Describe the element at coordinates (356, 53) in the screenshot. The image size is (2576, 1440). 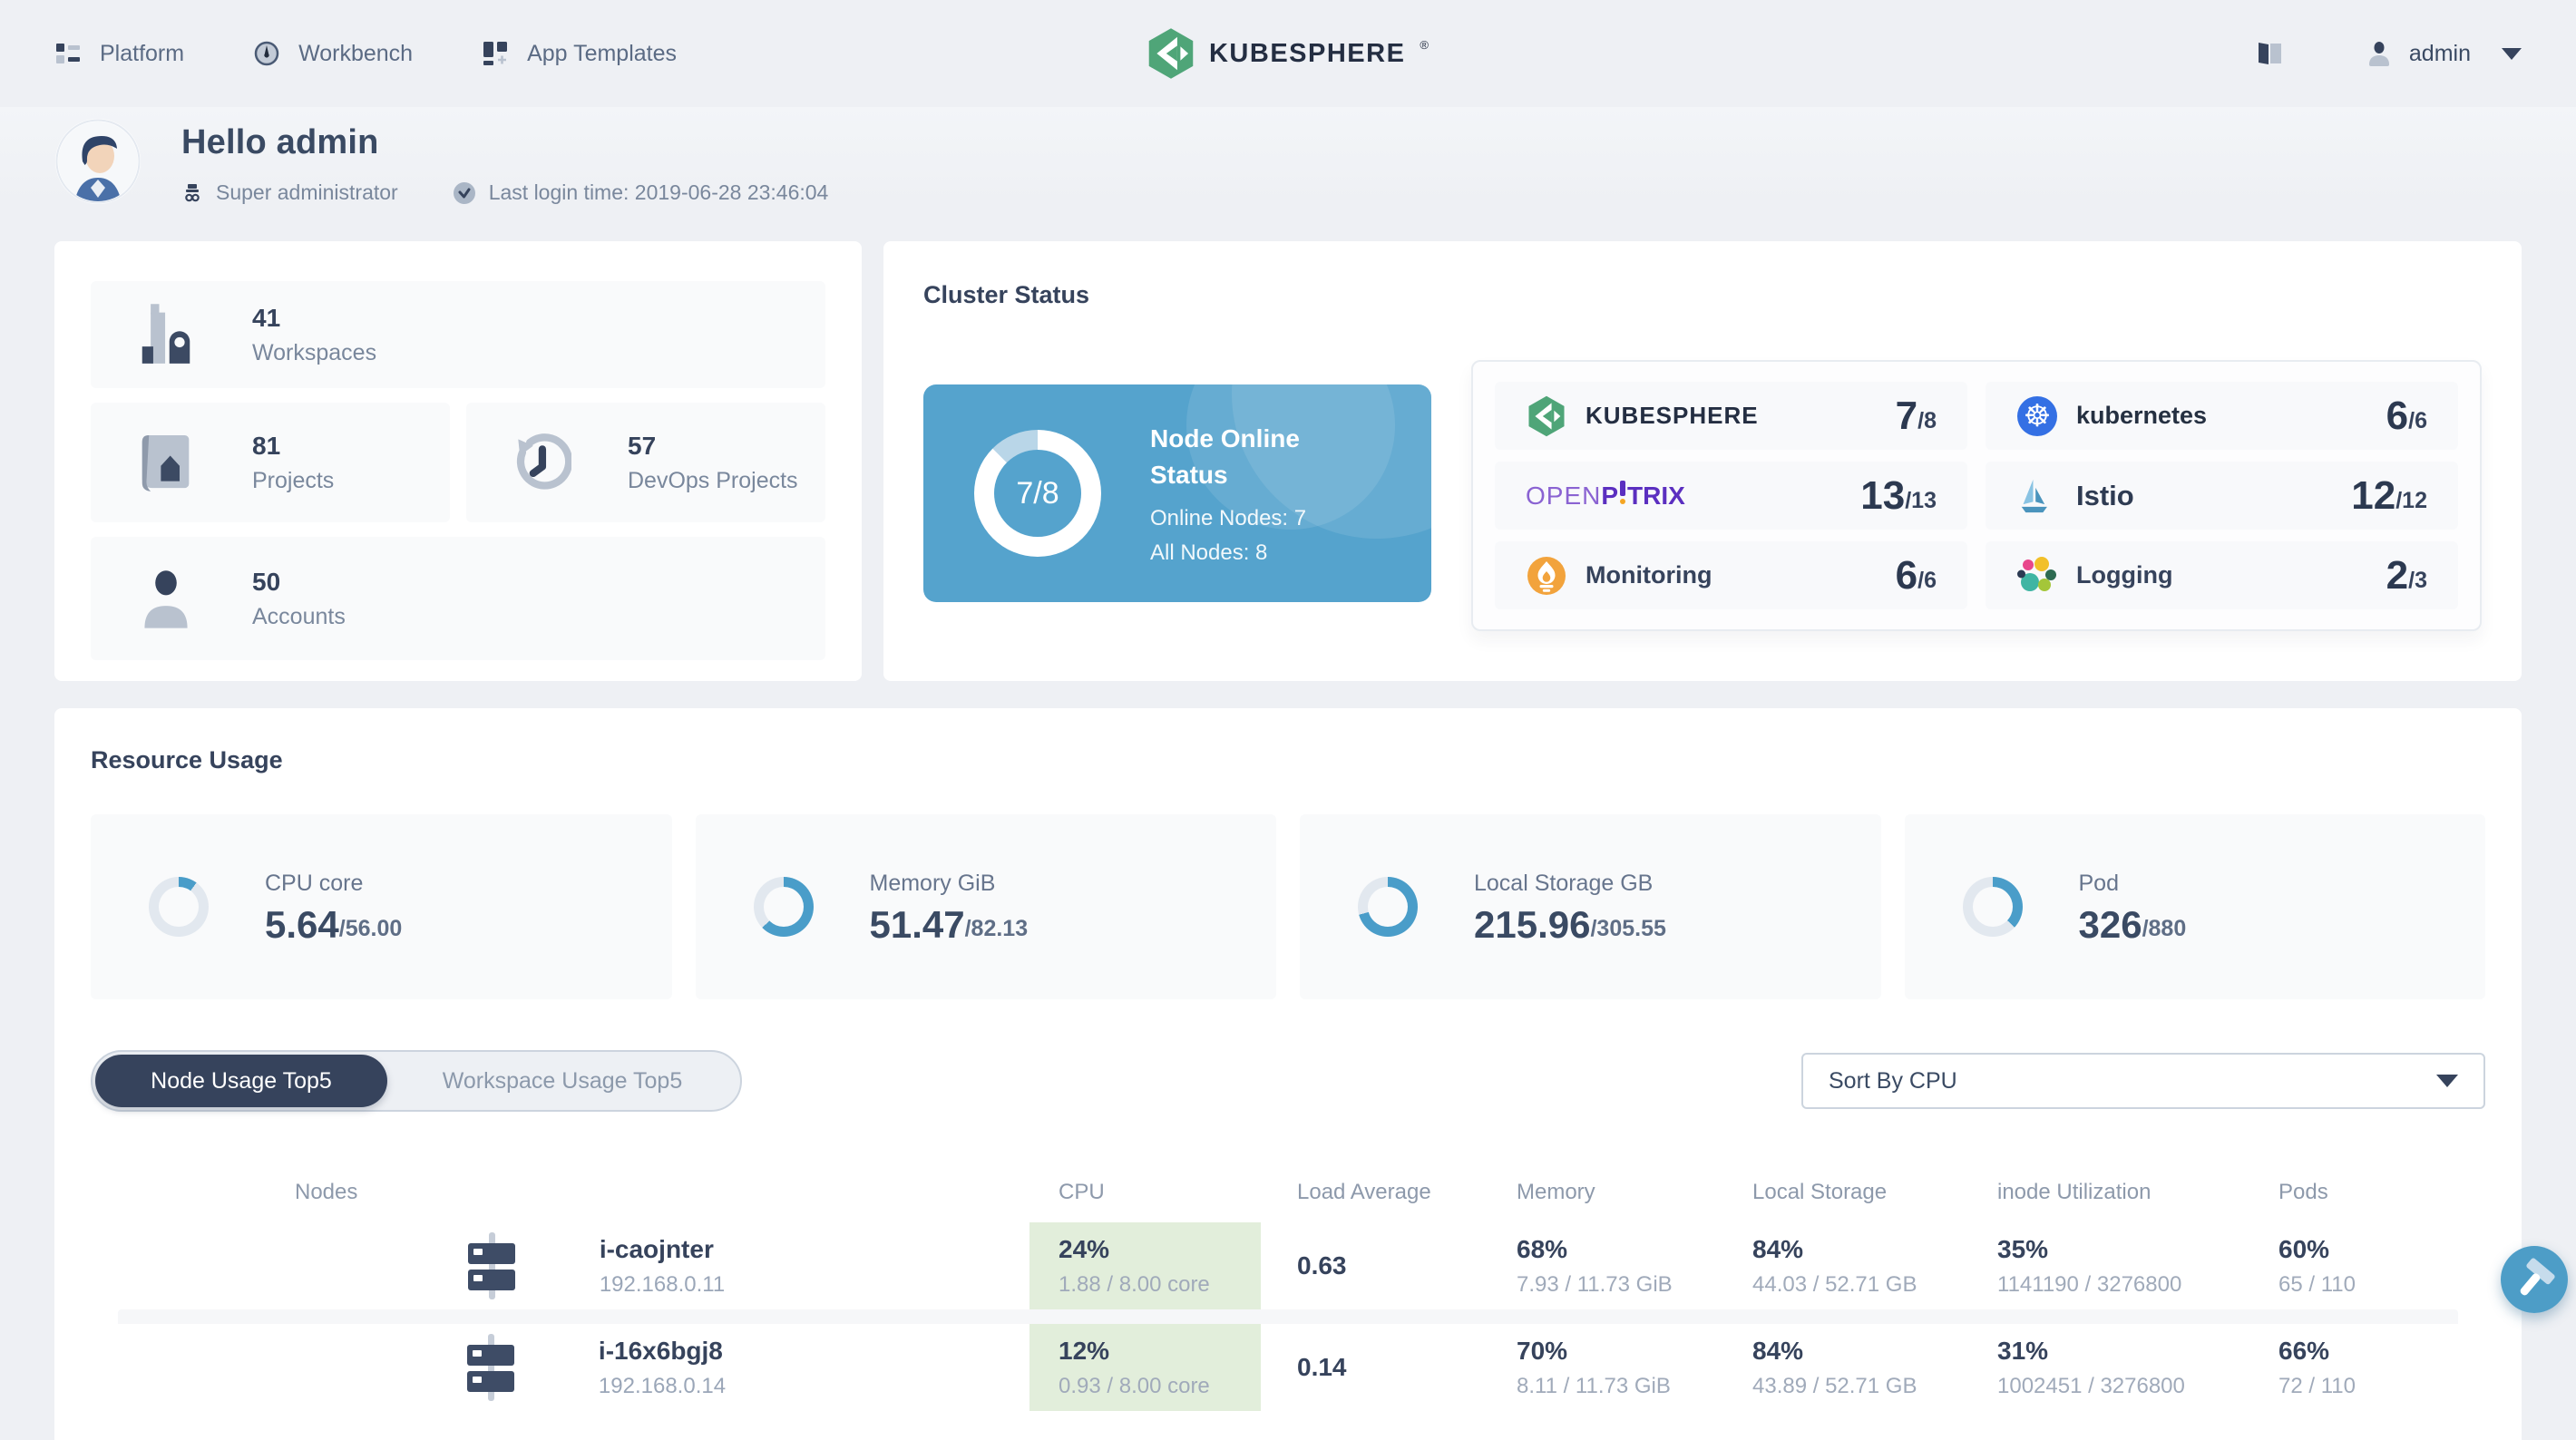
I see `nav-item-label: Workbench` at that location.